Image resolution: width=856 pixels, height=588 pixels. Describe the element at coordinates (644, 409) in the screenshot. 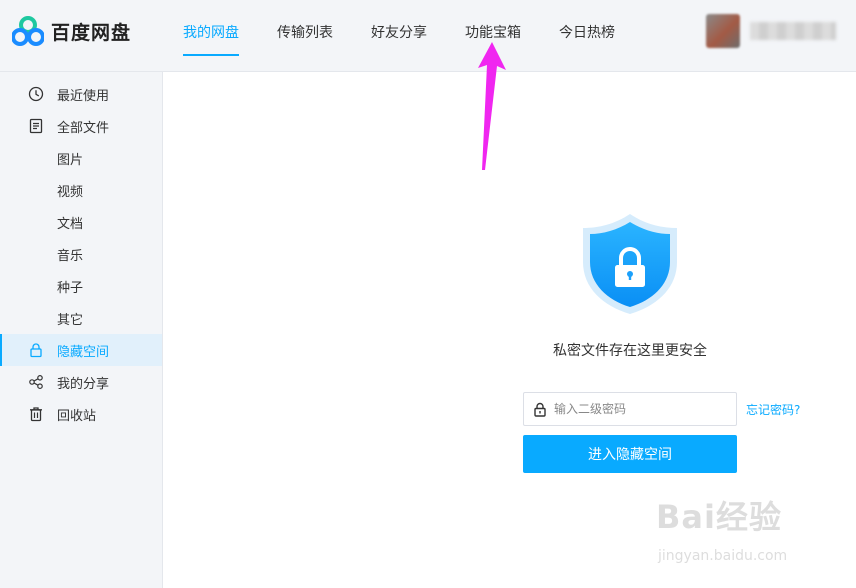

I see `secondary-password-input` at that location.